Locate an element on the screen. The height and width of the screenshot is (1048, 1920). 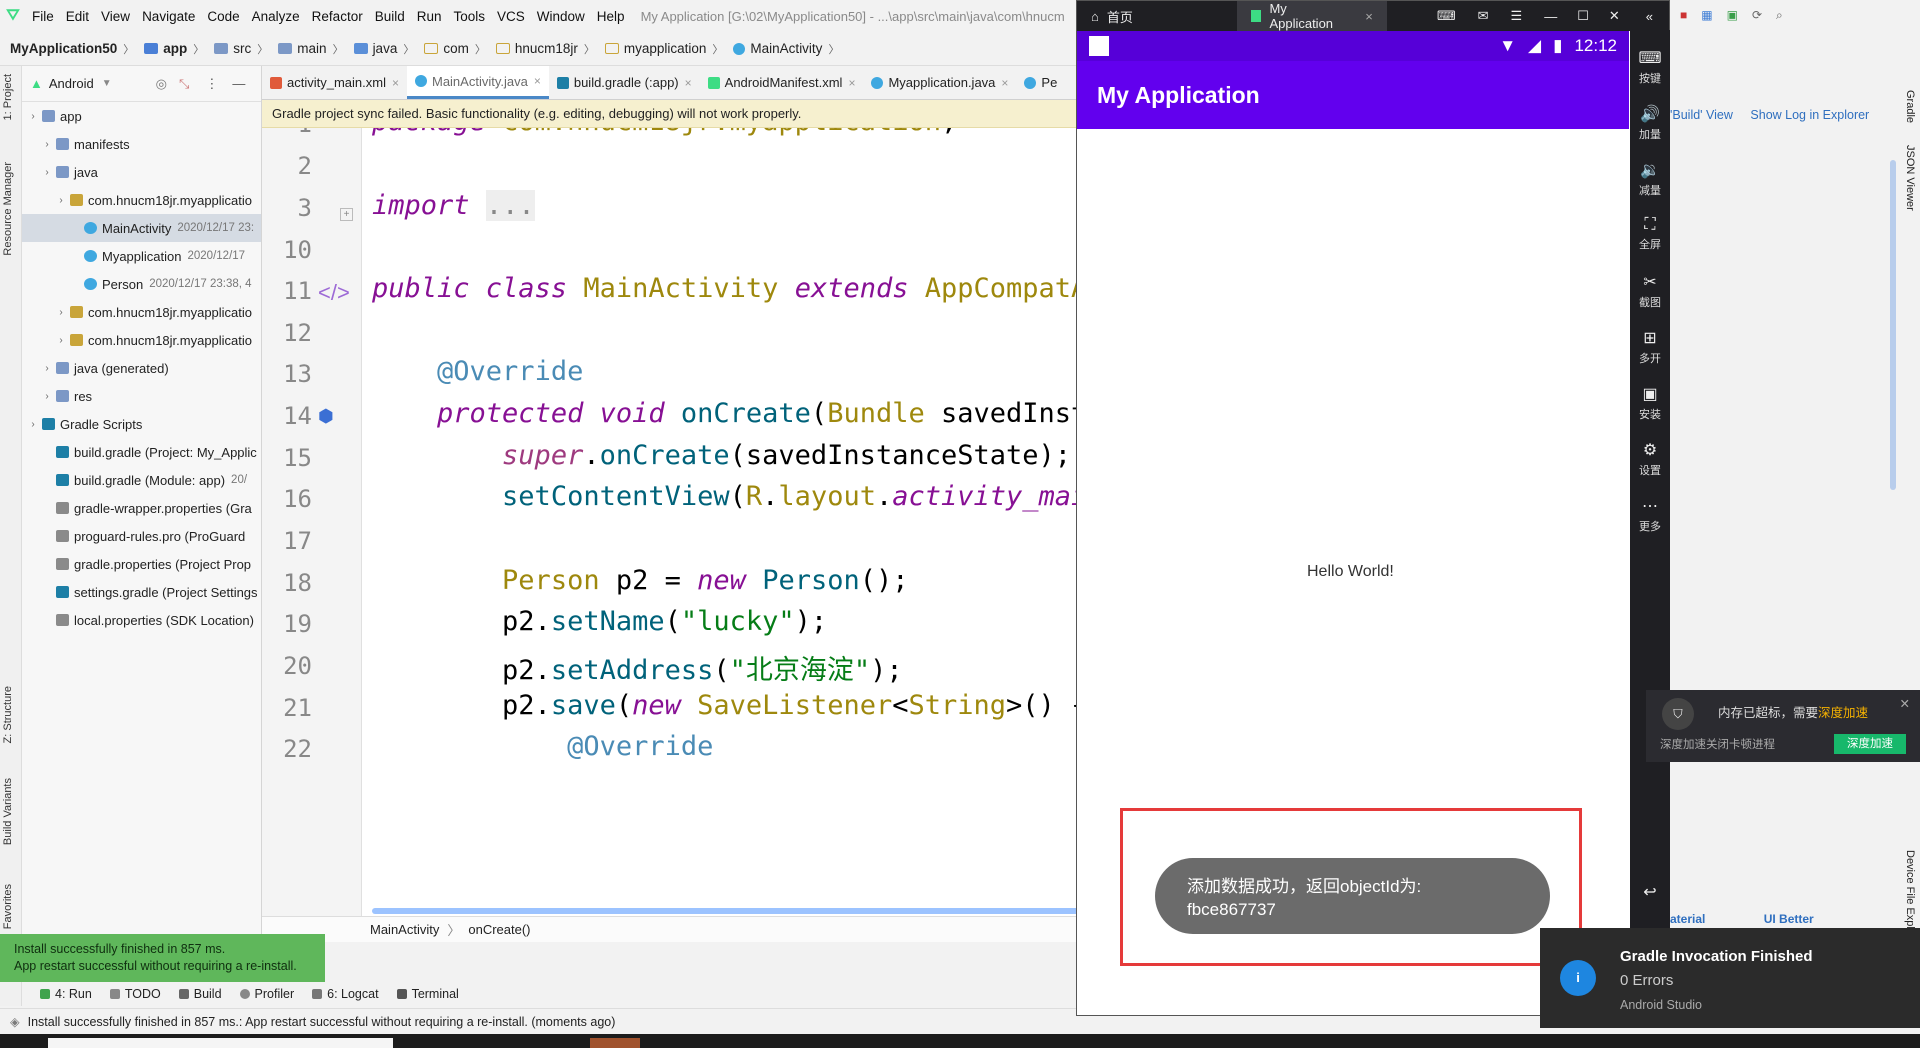
keys-button: ⌨ 按键 is located at coordinates (1650, 67).